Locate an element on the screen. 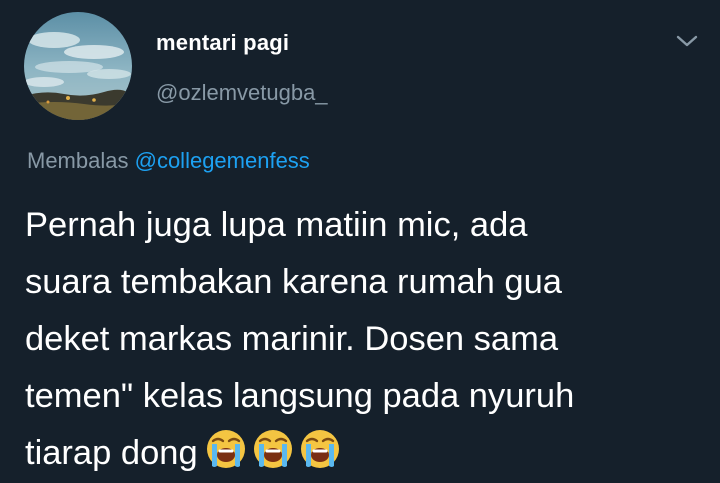 The width and height of the screenshot is (720, 483). tweet-text-line: deket markas marinir. Dosen sama is located at coordinates (292, 339).